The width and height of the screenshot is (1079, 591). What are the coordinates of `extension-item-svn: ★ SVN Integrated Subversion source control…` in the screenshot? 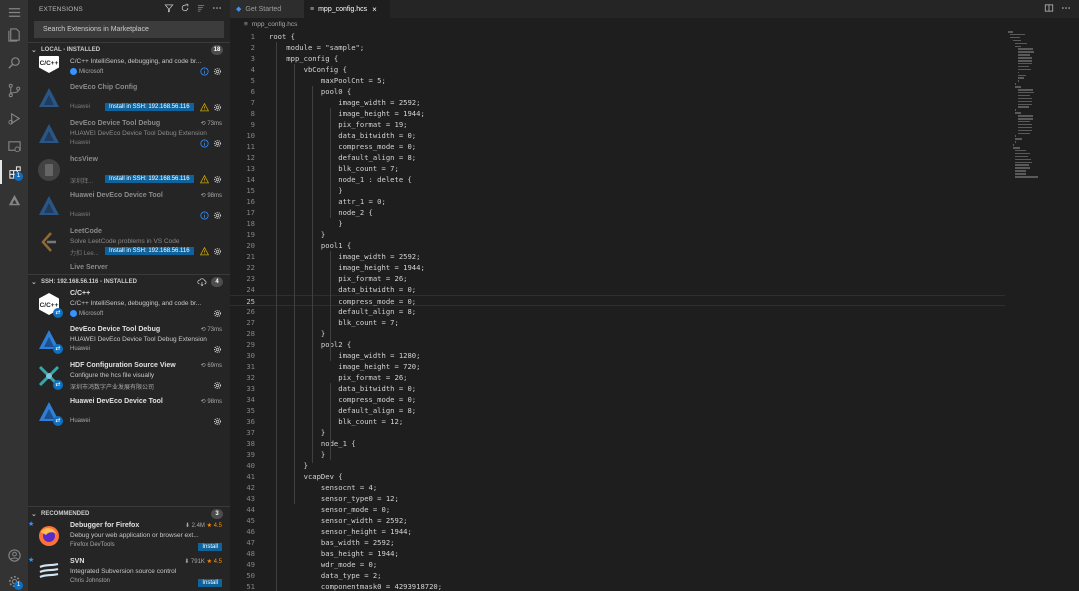 It's located at (129, 573).